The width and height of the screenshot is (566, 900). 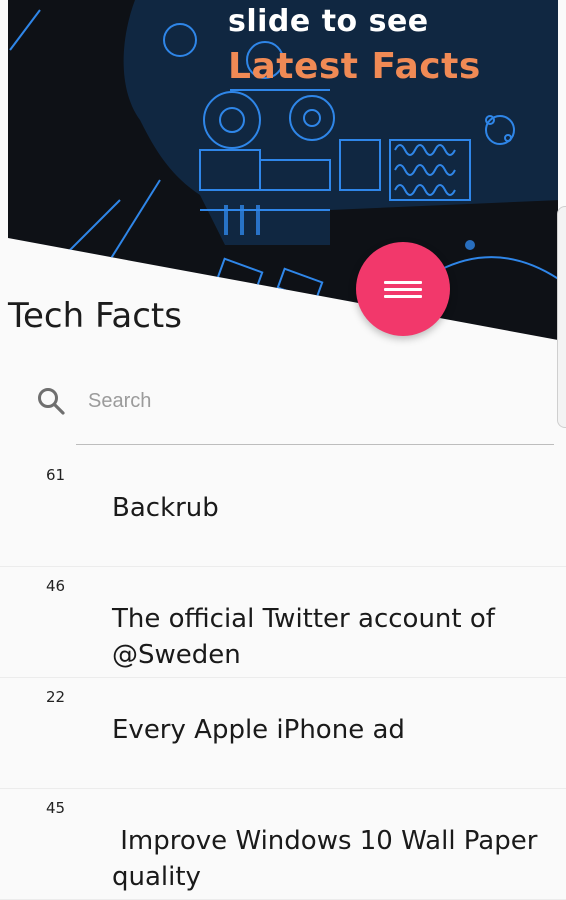 What do you see at coordinates (328, 21) in the screenshot?
I see `banner-headline: slide to see` at bounding box center [328, 21].